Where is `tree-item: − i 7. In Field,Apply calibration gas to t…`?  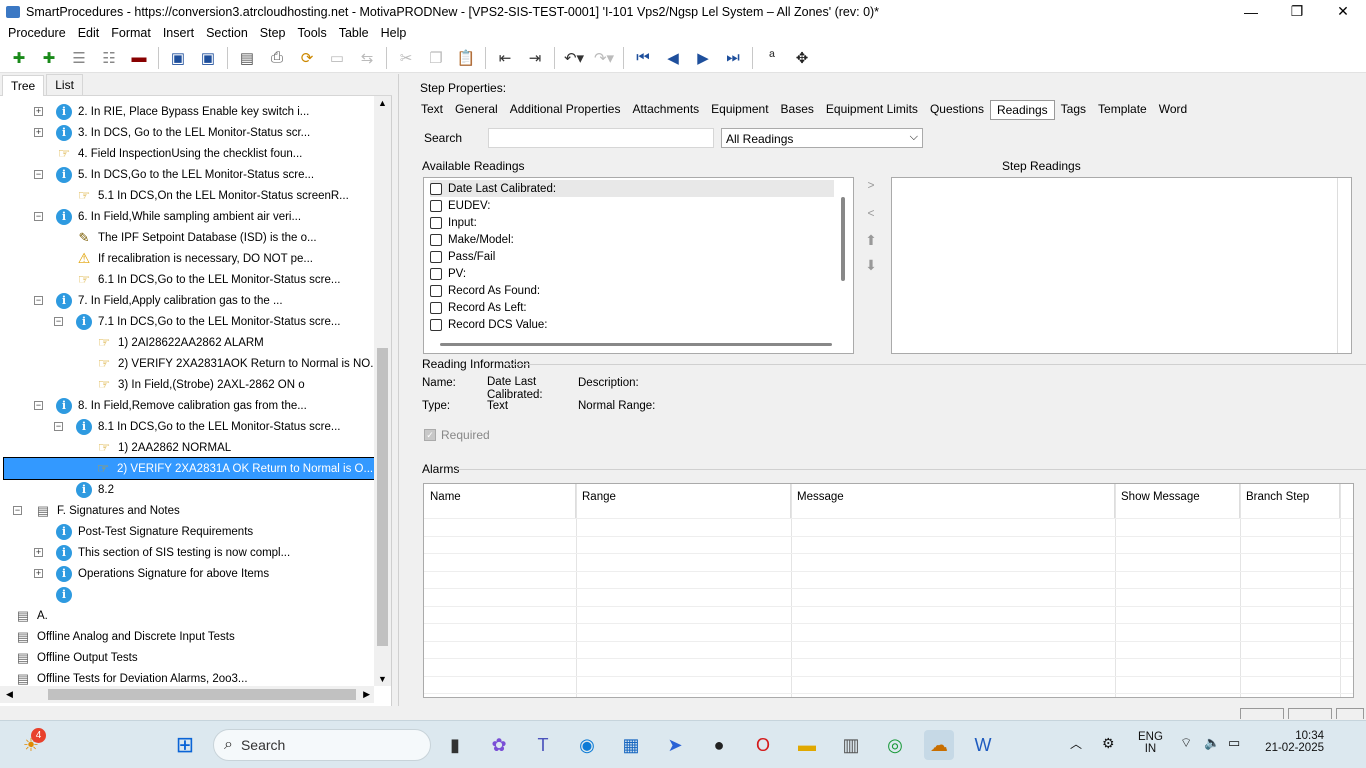
tree-item: − i 7. In Field,Apply calibration gas to t… is located at coordinates (158, 300).